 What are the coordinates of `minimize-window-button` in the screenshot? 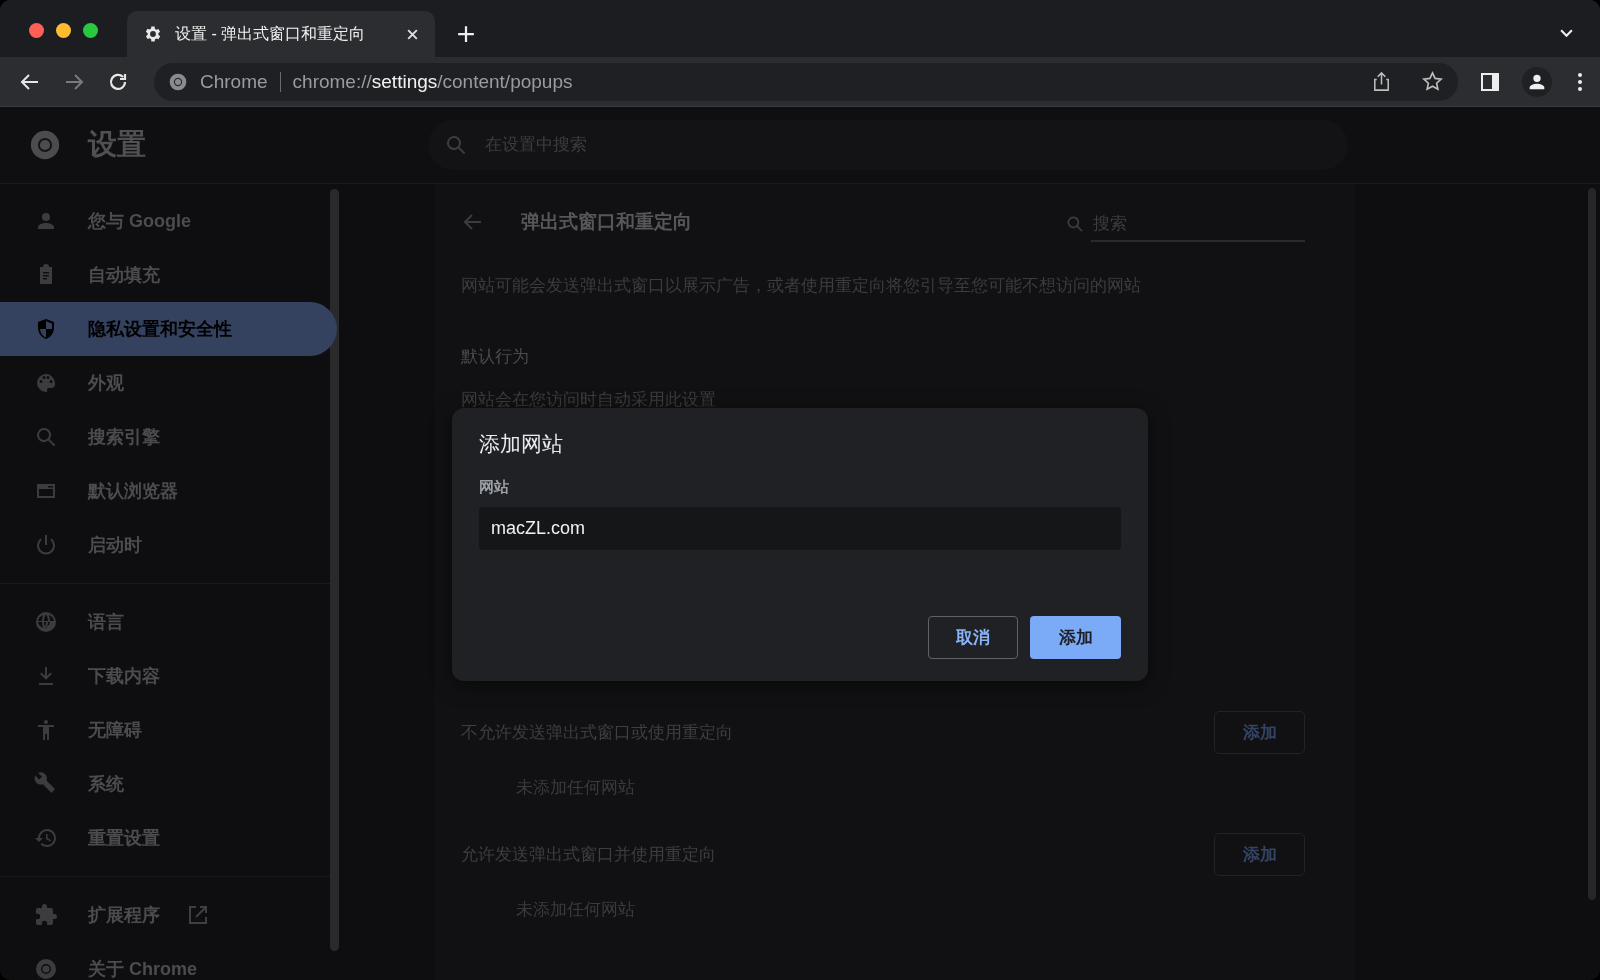 It's located at (63, 30).